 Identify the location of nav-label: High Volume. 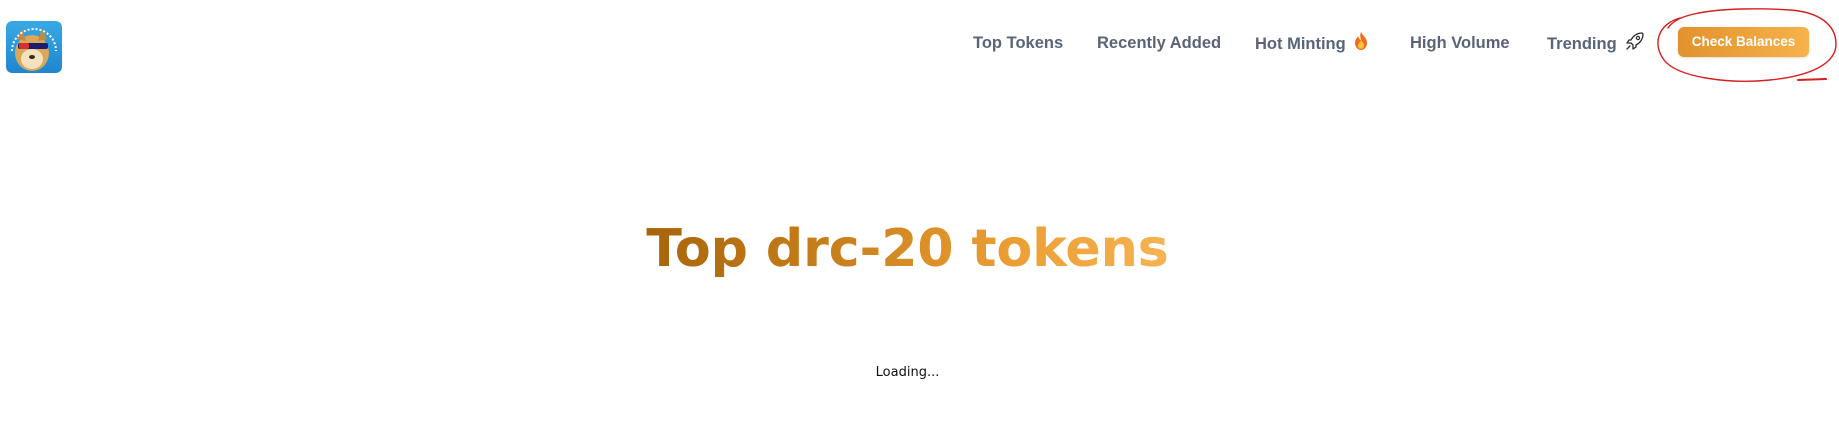
(1460, 43).